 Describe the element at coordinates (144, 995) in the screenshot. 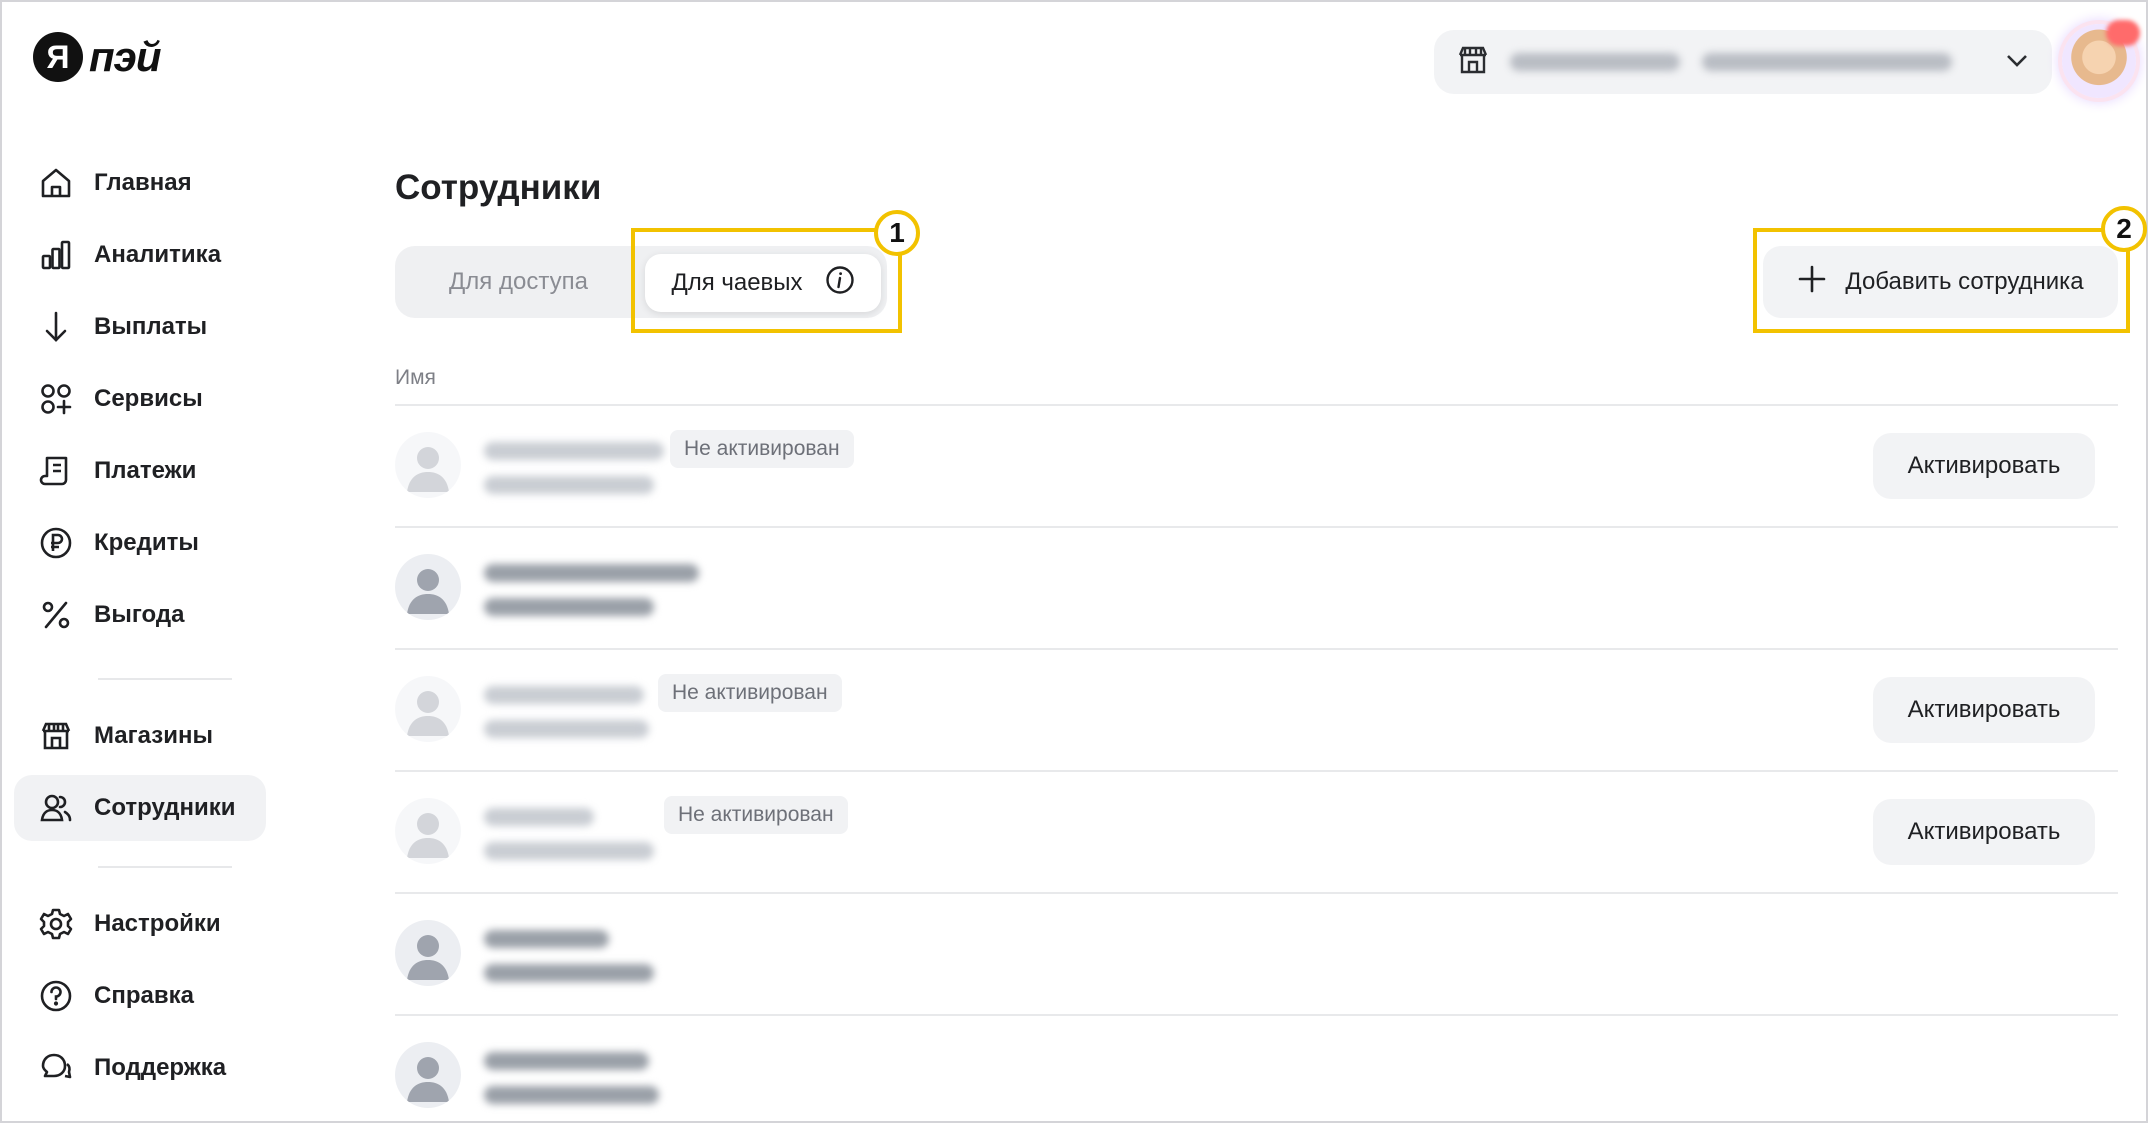

I see `sidebar-item-label: Справка` at that location.